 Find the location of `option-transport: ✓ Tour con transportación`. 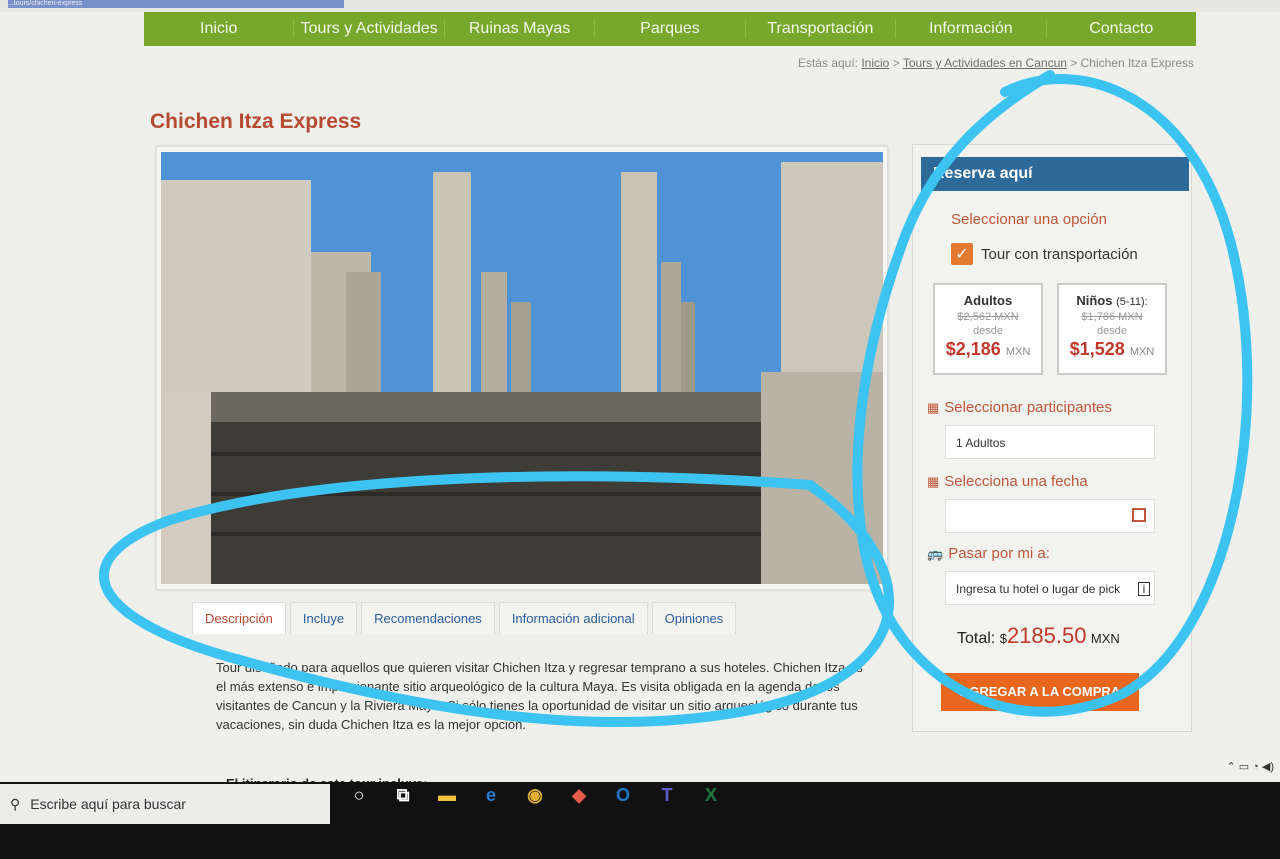

option-transport: ✓ Tour con transportación is located at coordinates (1044, 254).